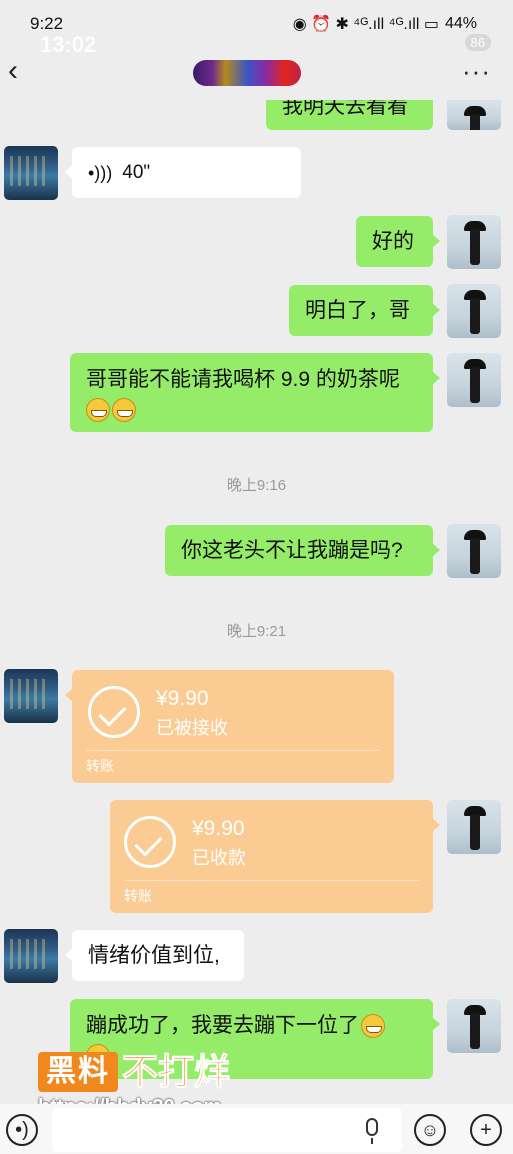 Image resolution: width=513 pixels, height=1154 pixels. I want to click on watermark-logo: 黑料, so click(78, 1072).